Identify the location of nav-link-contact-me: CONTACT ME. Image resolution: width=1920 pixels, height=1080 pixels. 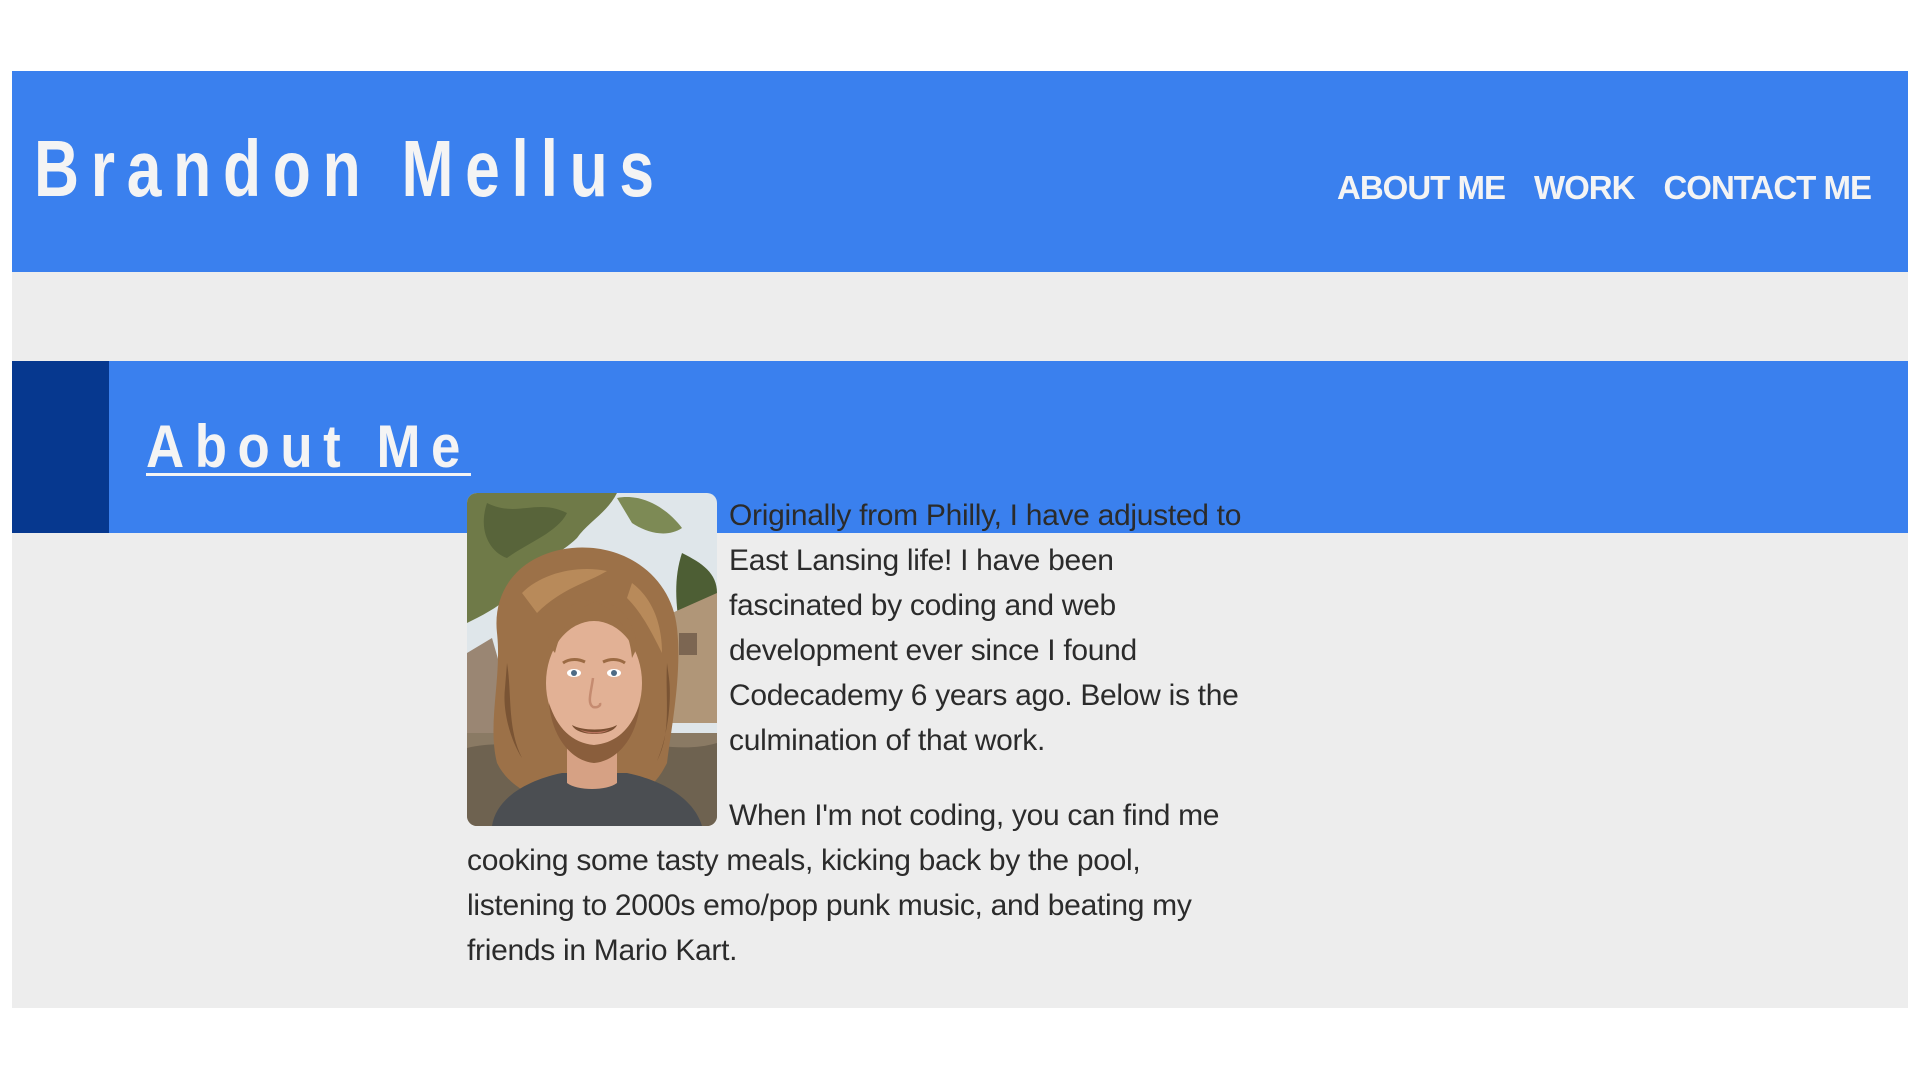
(1767, 187).